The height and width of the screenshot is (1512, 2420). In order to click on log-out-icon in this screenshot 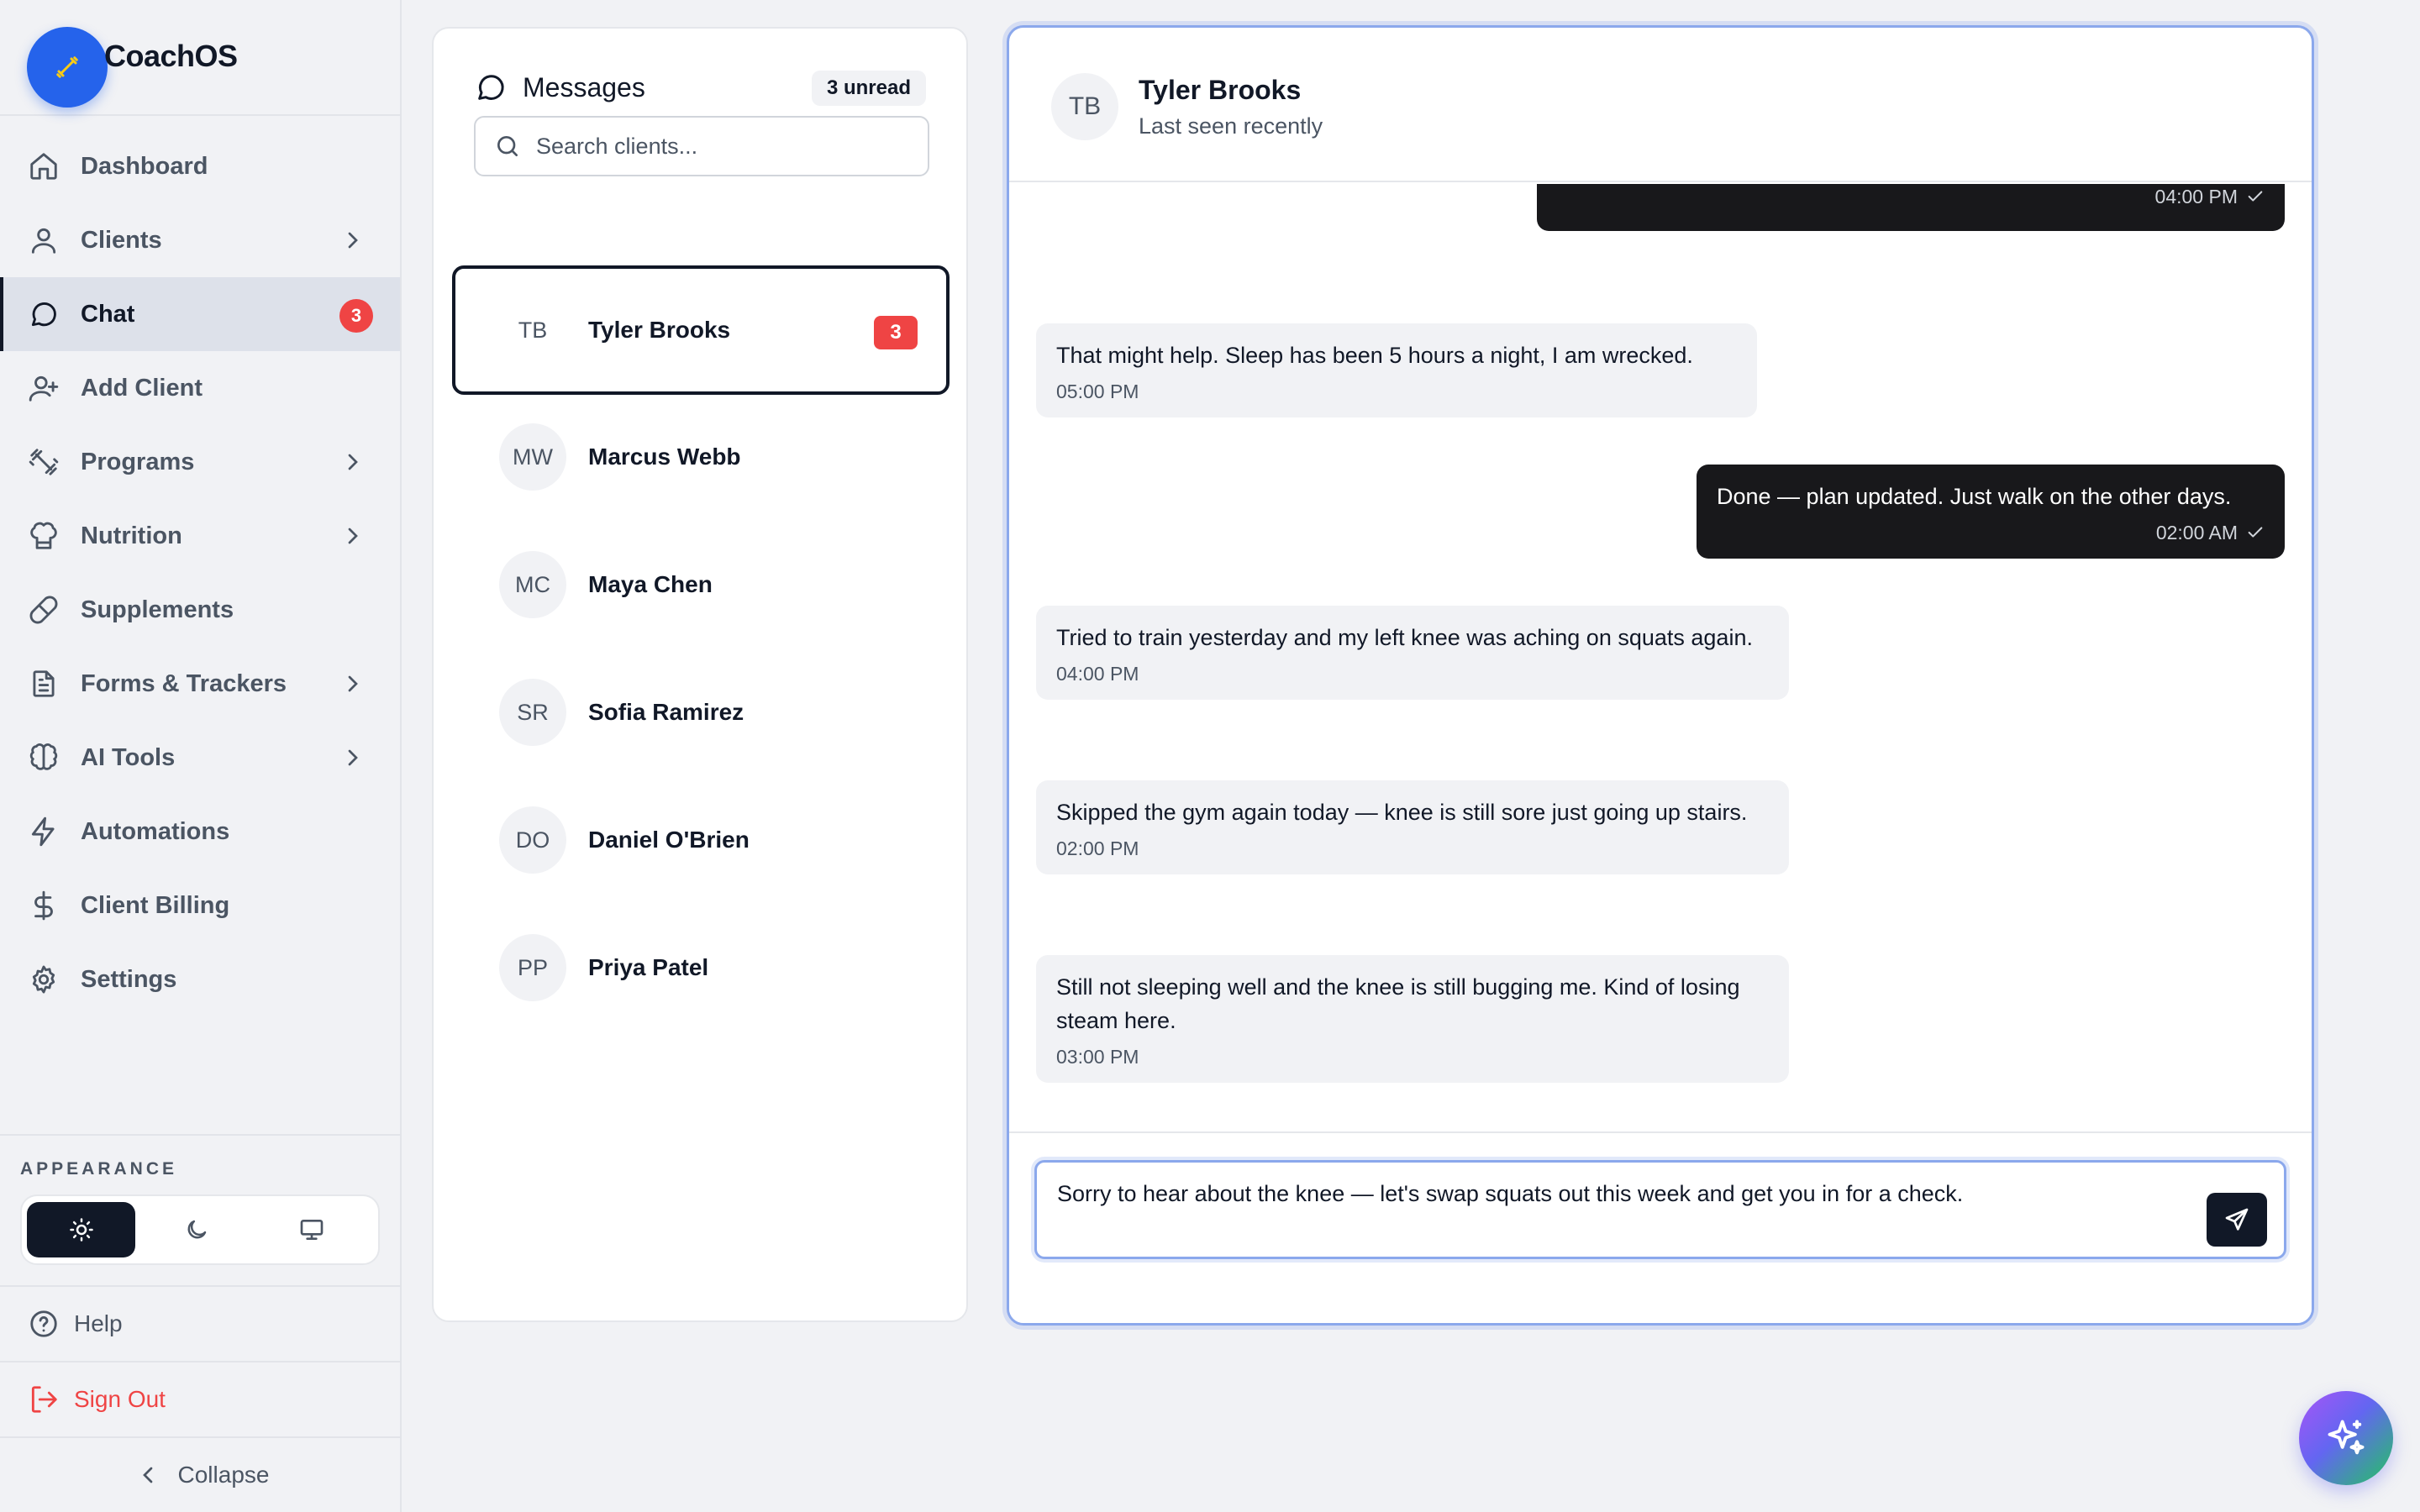, I will do `click(43, 1399)`.